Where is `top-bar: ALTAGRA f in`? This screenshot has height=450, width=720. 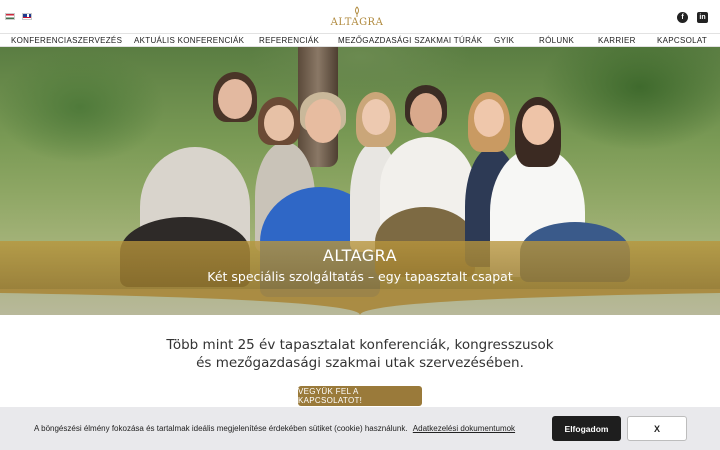
top-bar: ALTAGRA f in is located at coordinates (360, 16).